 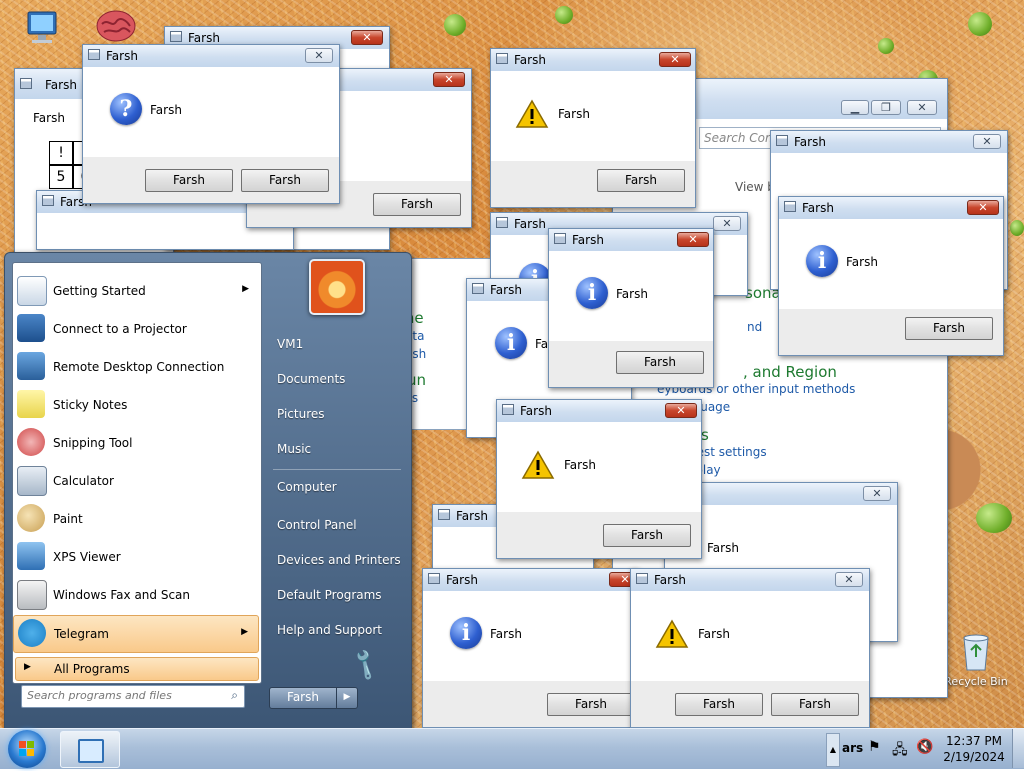 What do you see at coordinates (705, 435) in the screenshot?
I see `ease-of-access-heading-partial: s` at bounding box center [705, 435].